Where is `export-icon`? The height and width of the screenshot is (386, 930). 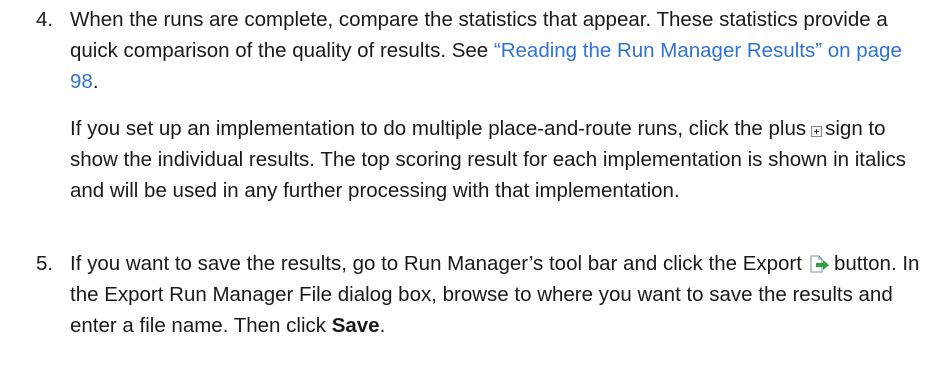
export-icon is located at coordinates (819, 264).